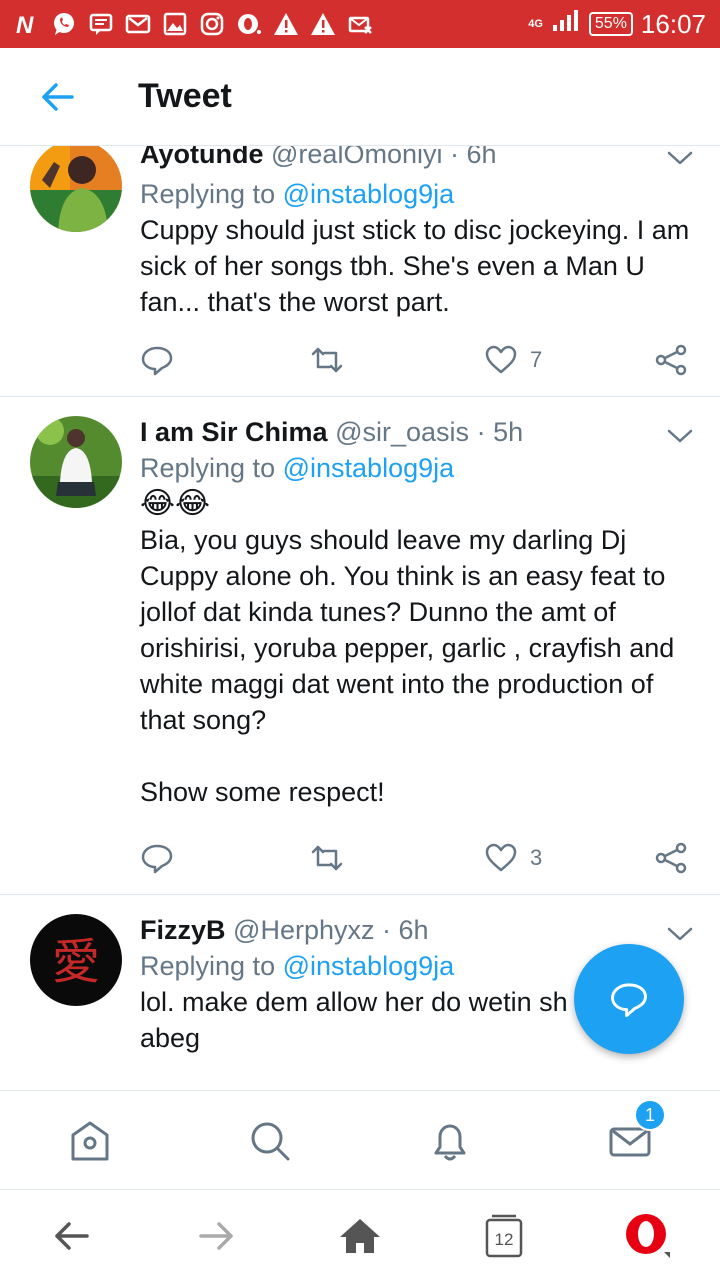  Describe the element at coordinates (634, 1134) in the screenshot. I see `tab-messages: 1` at that location.